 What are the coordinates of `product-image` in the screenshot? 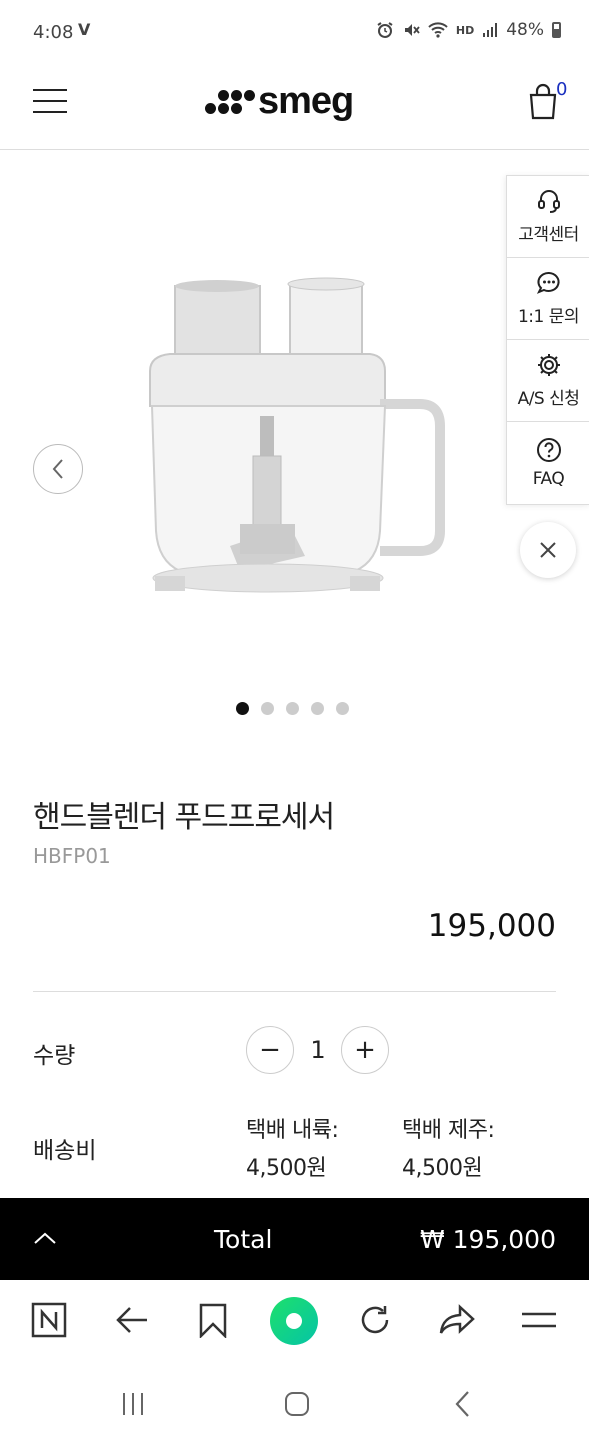 It's located at (297, 443).